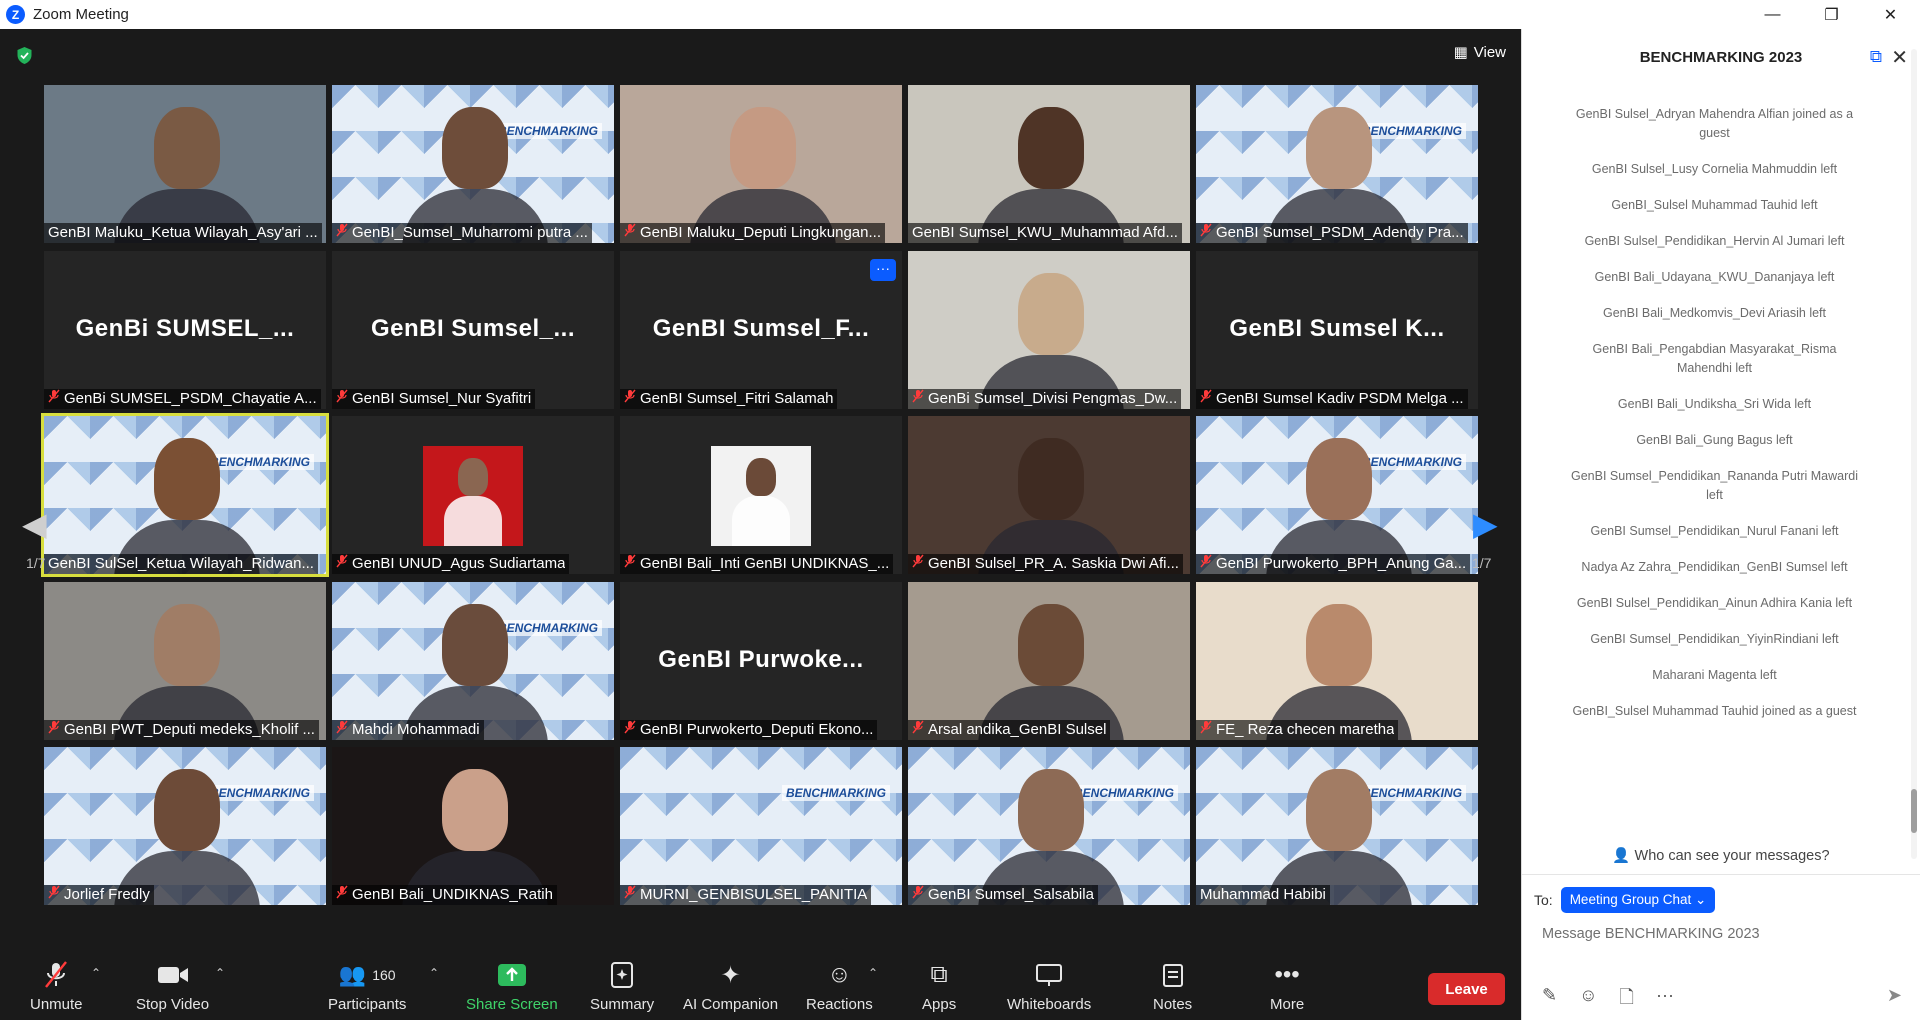 The width and height of the screenshot is (1920, 1020). What do you see at coordinates (96, 973) in the screenshot?
I see `audio-options-caret-icon: ⌃` at bounding box center [96, 973].